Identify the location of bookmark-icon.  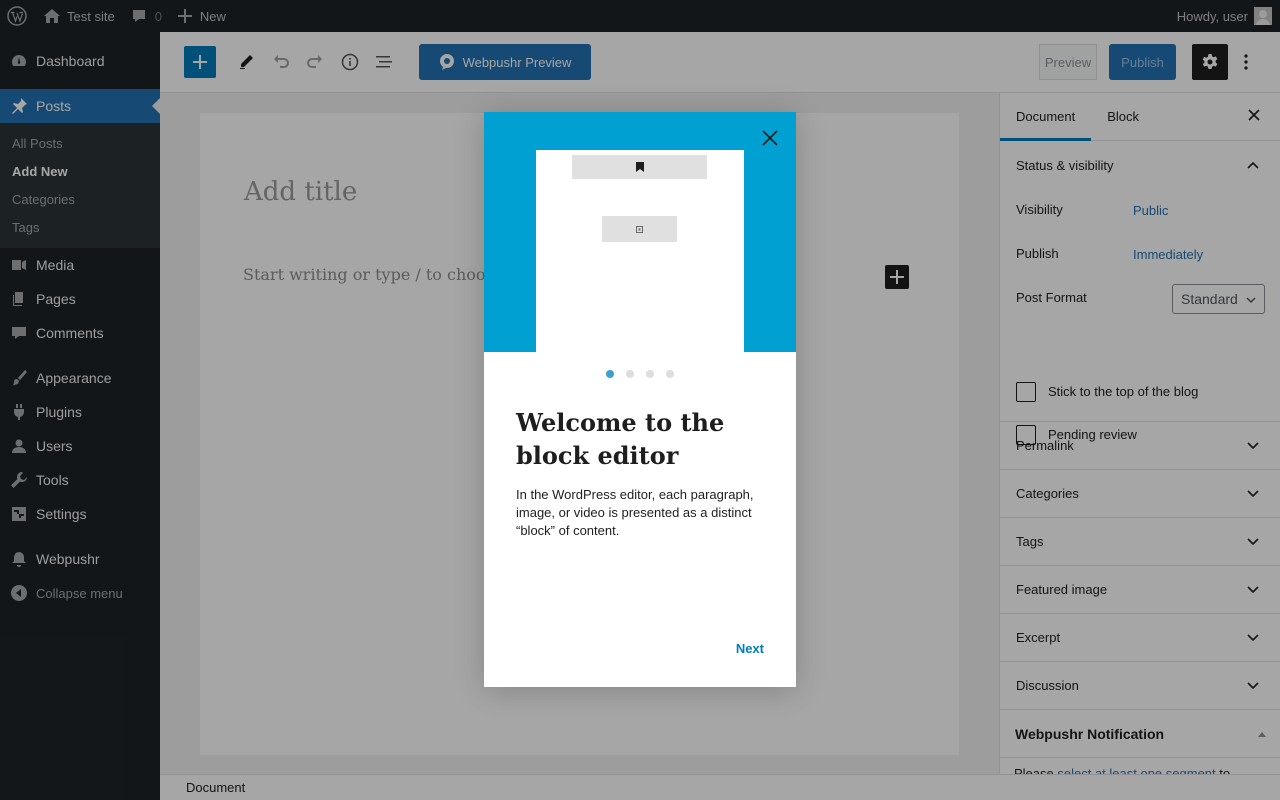
(639, 167).